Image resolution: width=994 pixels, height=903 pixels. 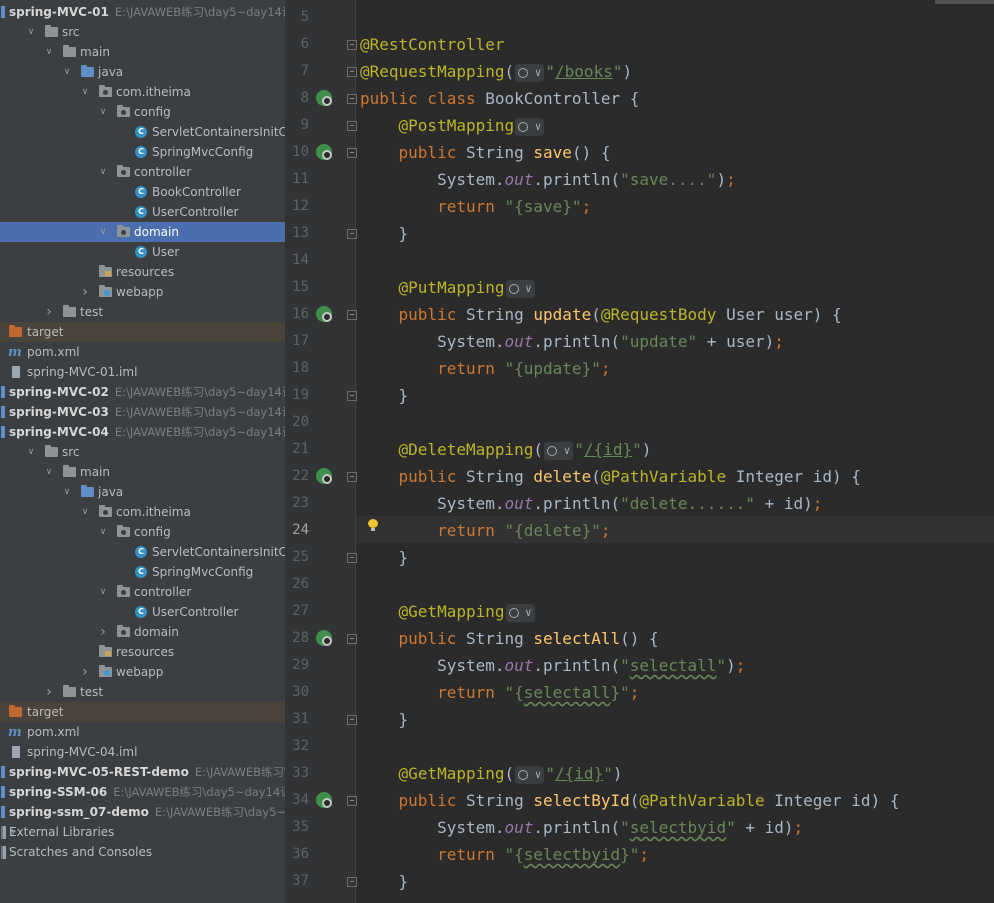 I want to click on tree-item: spring-MVC-03 E:\JAVAWEB练习\day5~day14课, so click(x=142, y=412).